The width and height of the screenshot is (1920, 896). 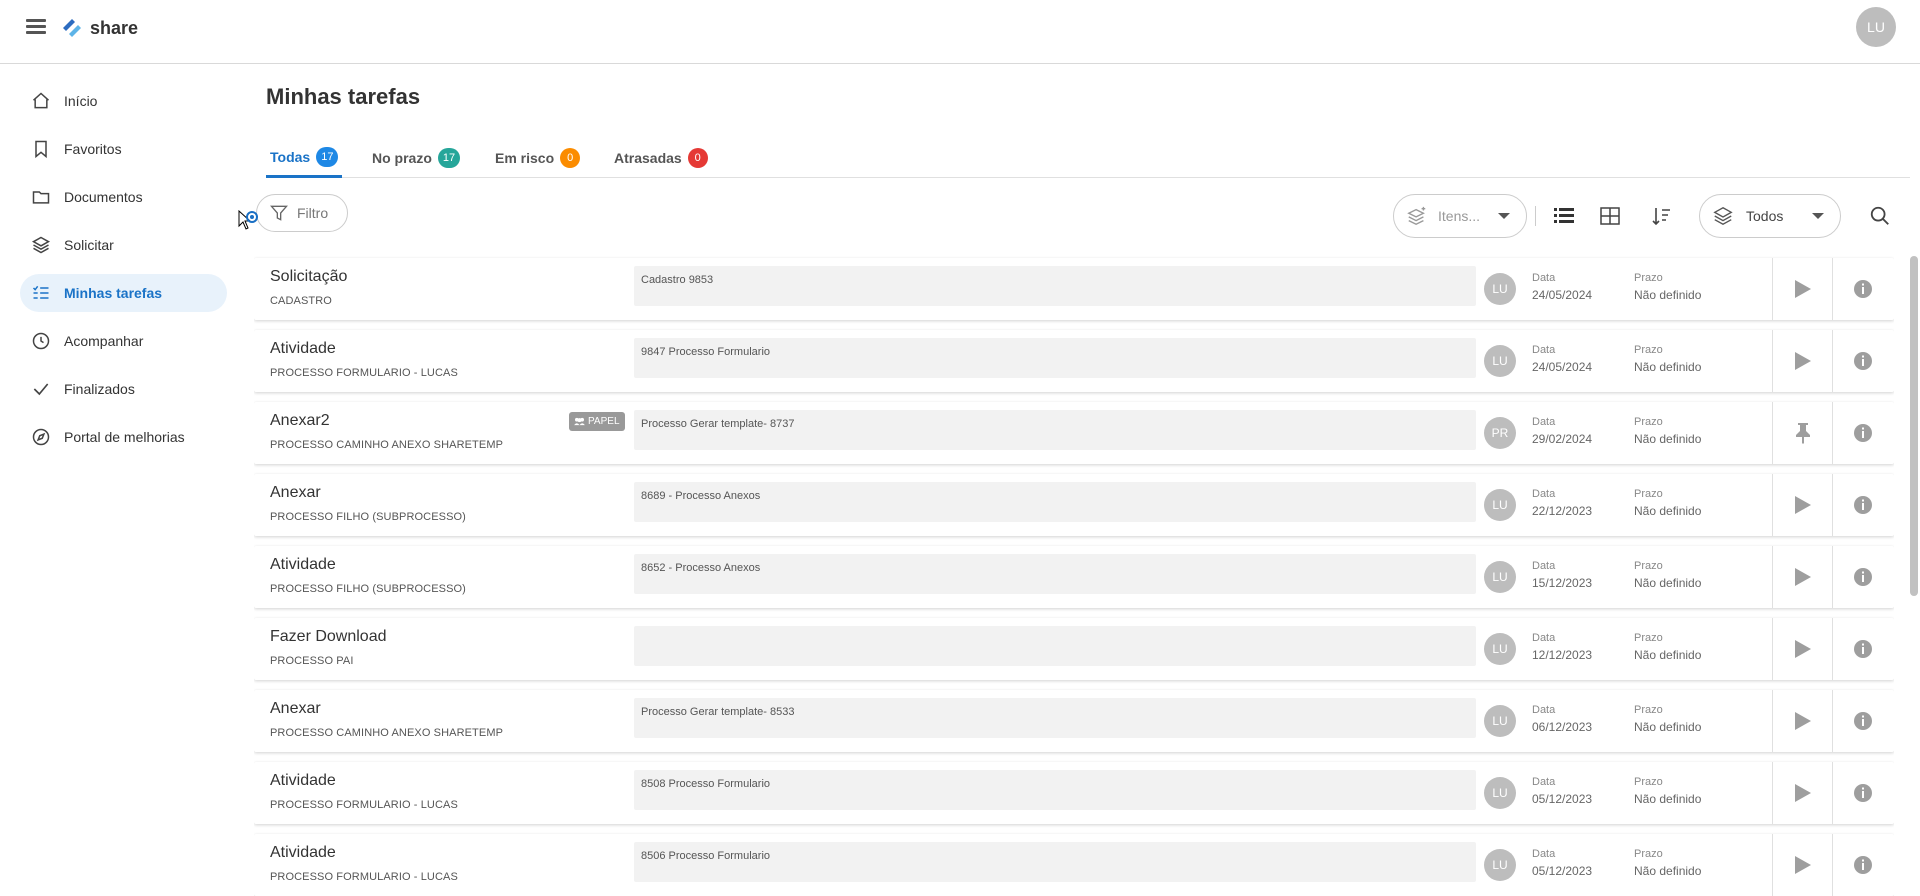 What do you see at coordinates (123, 245) in the screenshot?
I see `sidebar-item-solicitar: Solicitar` at bounding box center [123, 245].